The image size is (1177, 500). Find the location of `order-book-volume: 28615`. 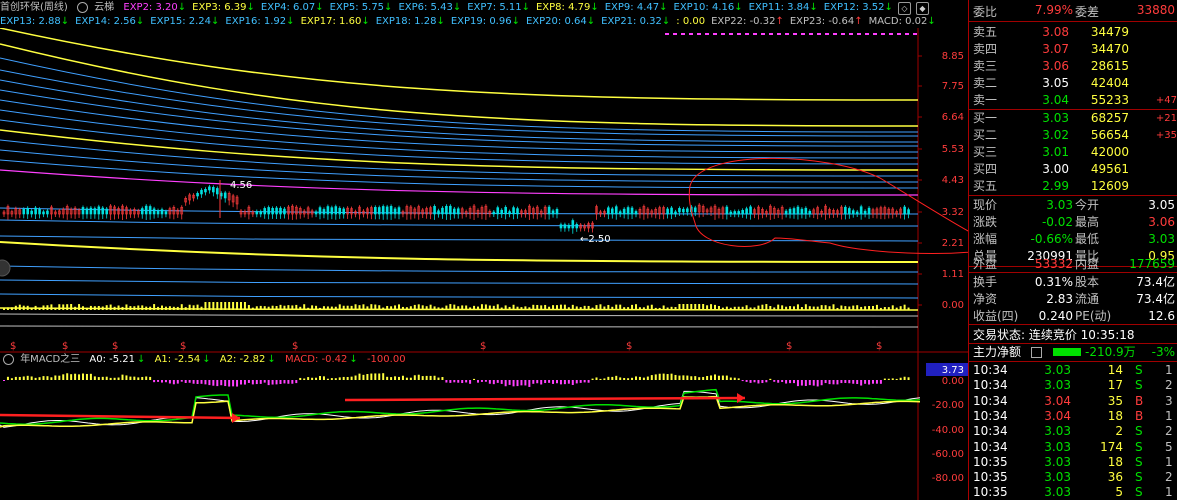

order-book-volume: 28615 is located at coordinates (1109, 66).